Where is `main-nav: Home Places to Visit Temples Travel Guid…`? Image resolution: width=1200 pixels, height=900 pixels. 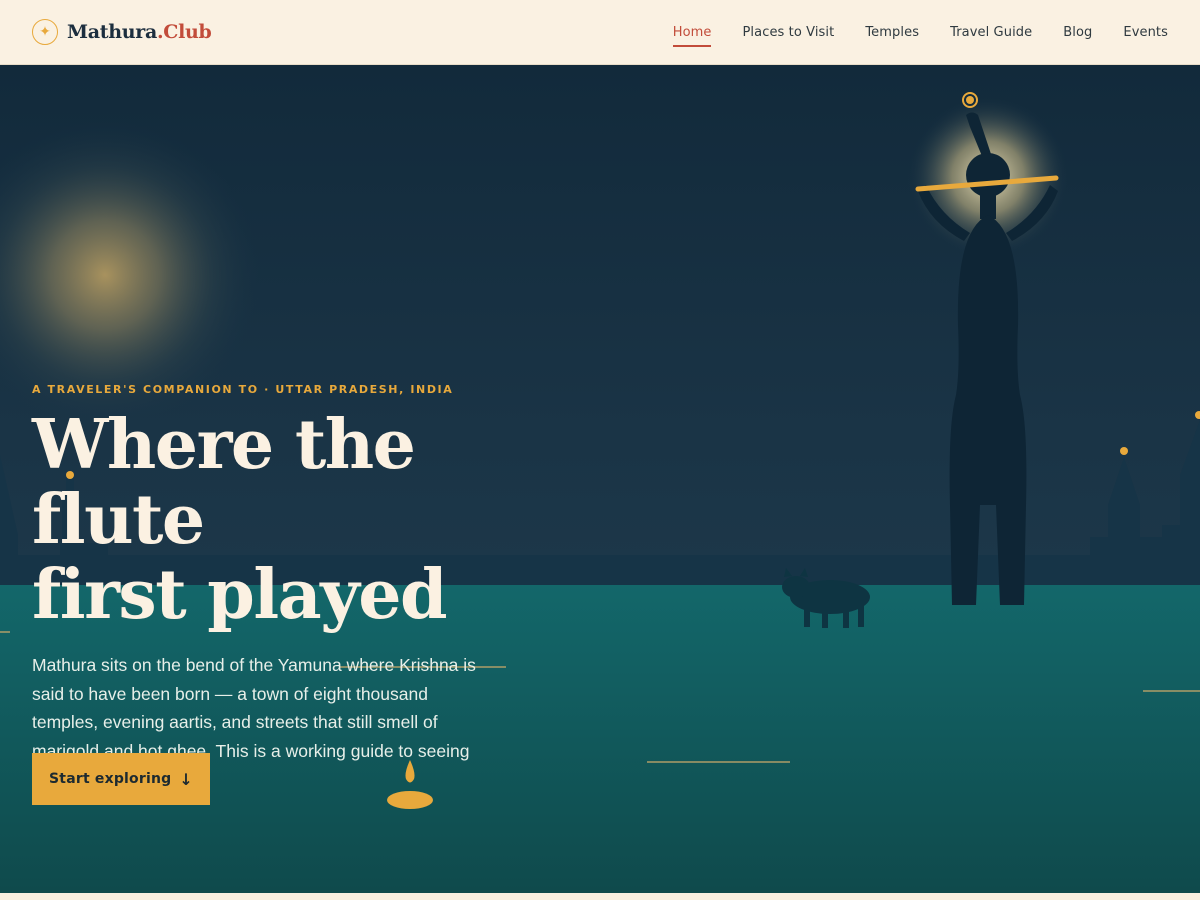 main-nav: Home Places to Visit Temples Travel Guid… is located at coordinates (905, 32).